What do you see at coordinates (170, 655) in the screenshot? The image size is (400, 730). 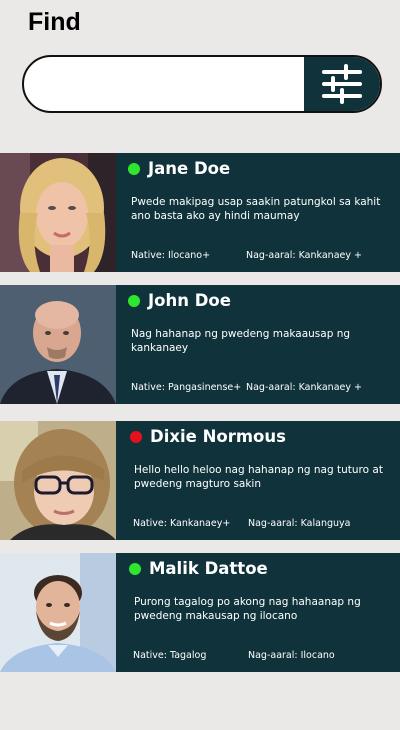 I see `native-language: Native: Tagalog` at bounding box center [170, 655].